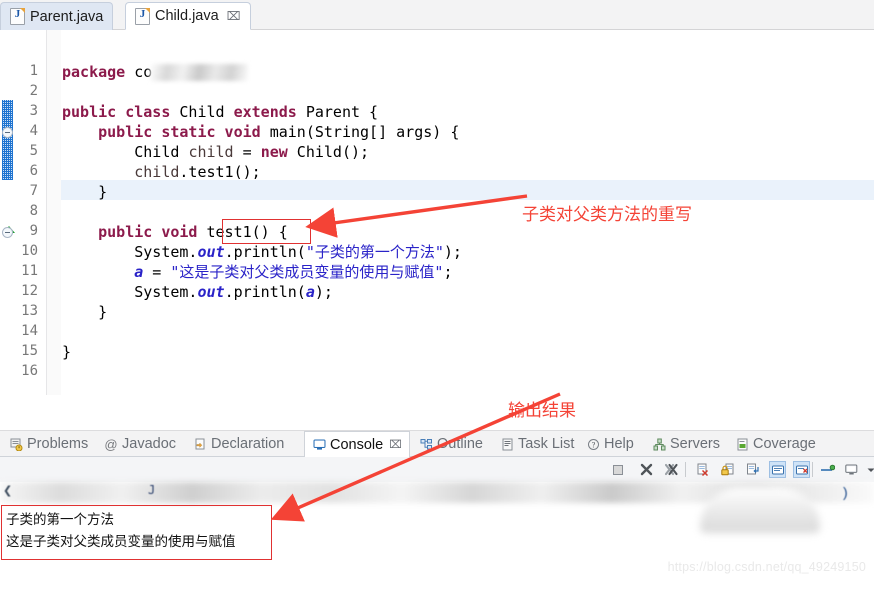 Image resolution: width=874 pixels, height=590 pixels. I want to click on redacted-console-glyph: J, so click(152, 490).